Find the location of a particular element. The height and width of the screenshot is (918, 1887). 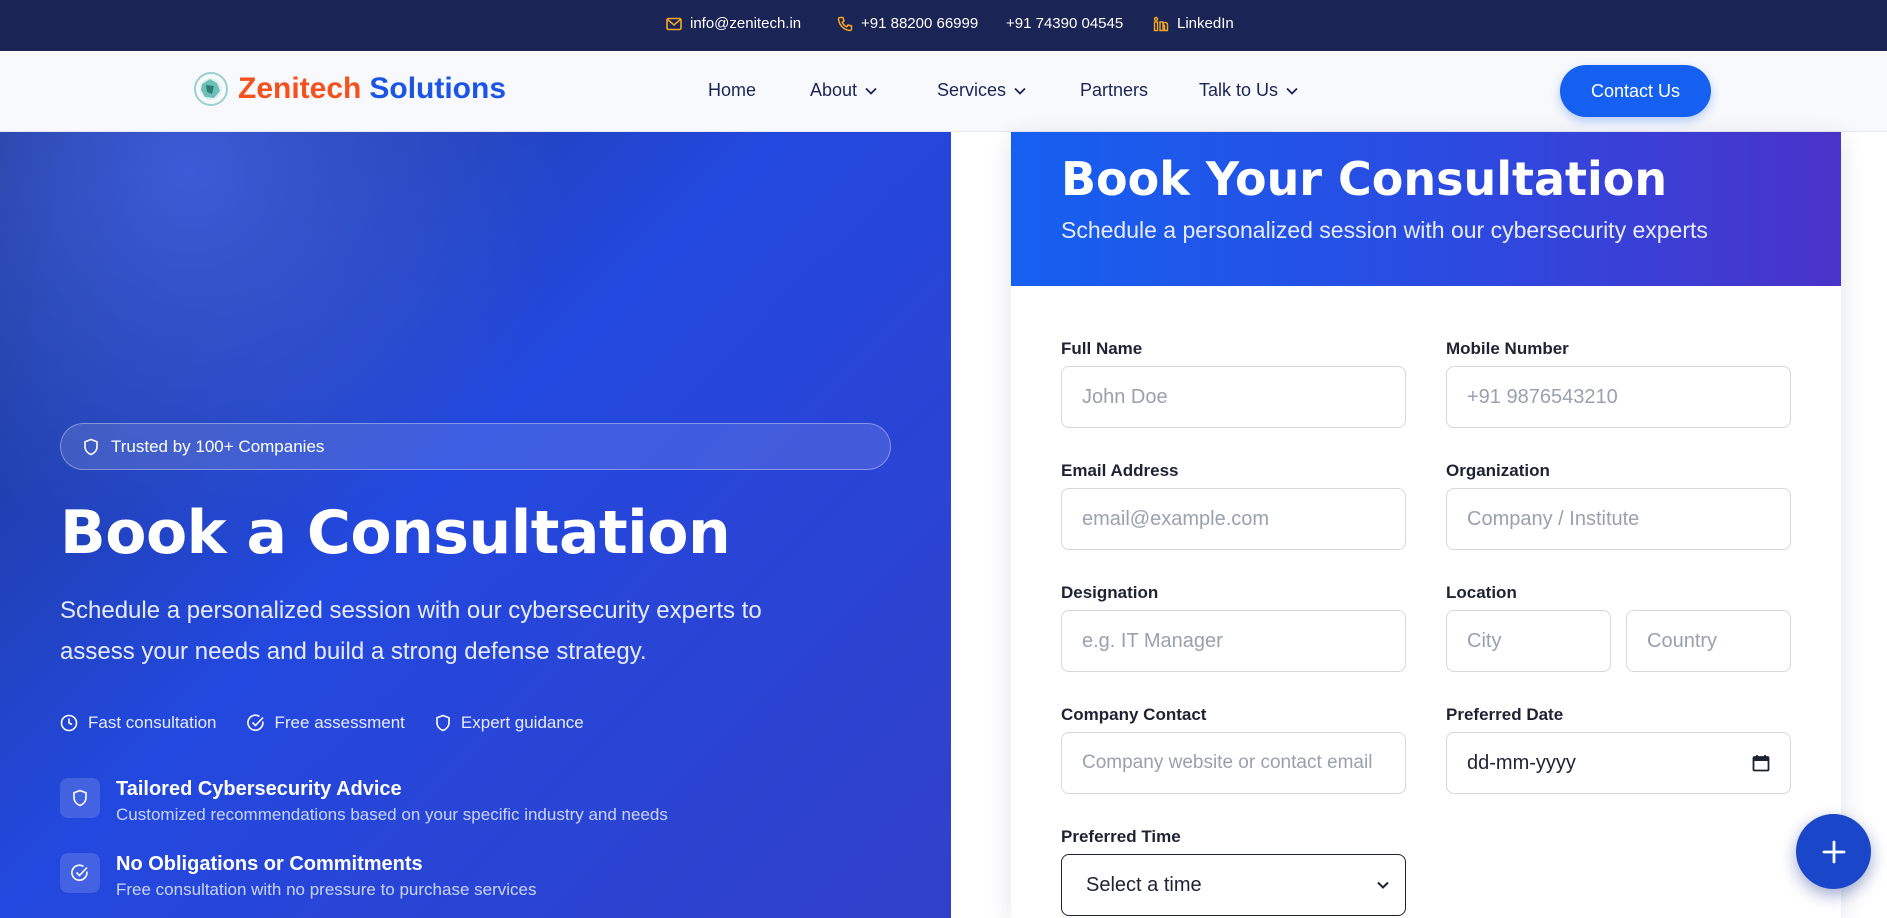

globe-logo-icon is located at coordinates (211, 89).